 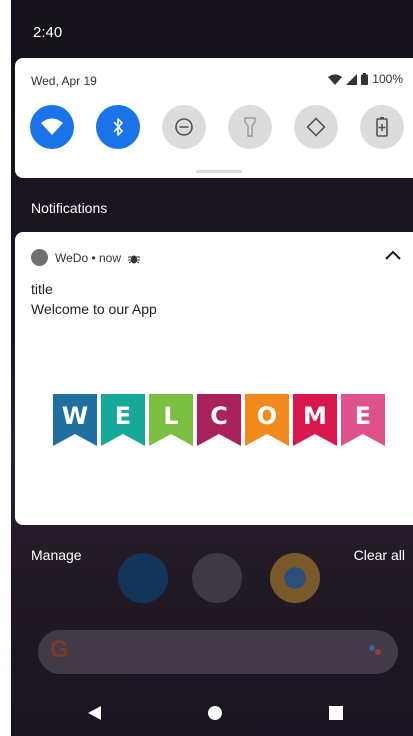 I want to click on battery-percent: 100%, so click(x=387, y=79).